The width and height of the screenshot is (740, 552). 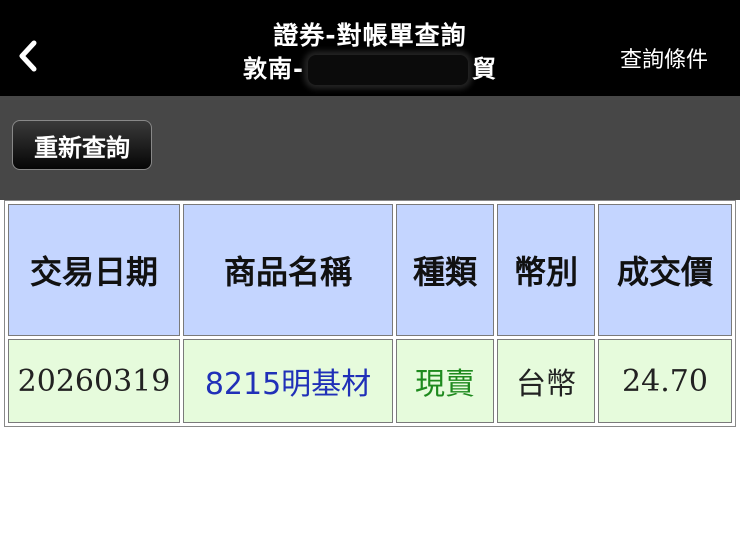 What do you see at coordinates (445, 270) in the screenshot?
I see `column-header-type: 種類` at bounding box center [445, 270].